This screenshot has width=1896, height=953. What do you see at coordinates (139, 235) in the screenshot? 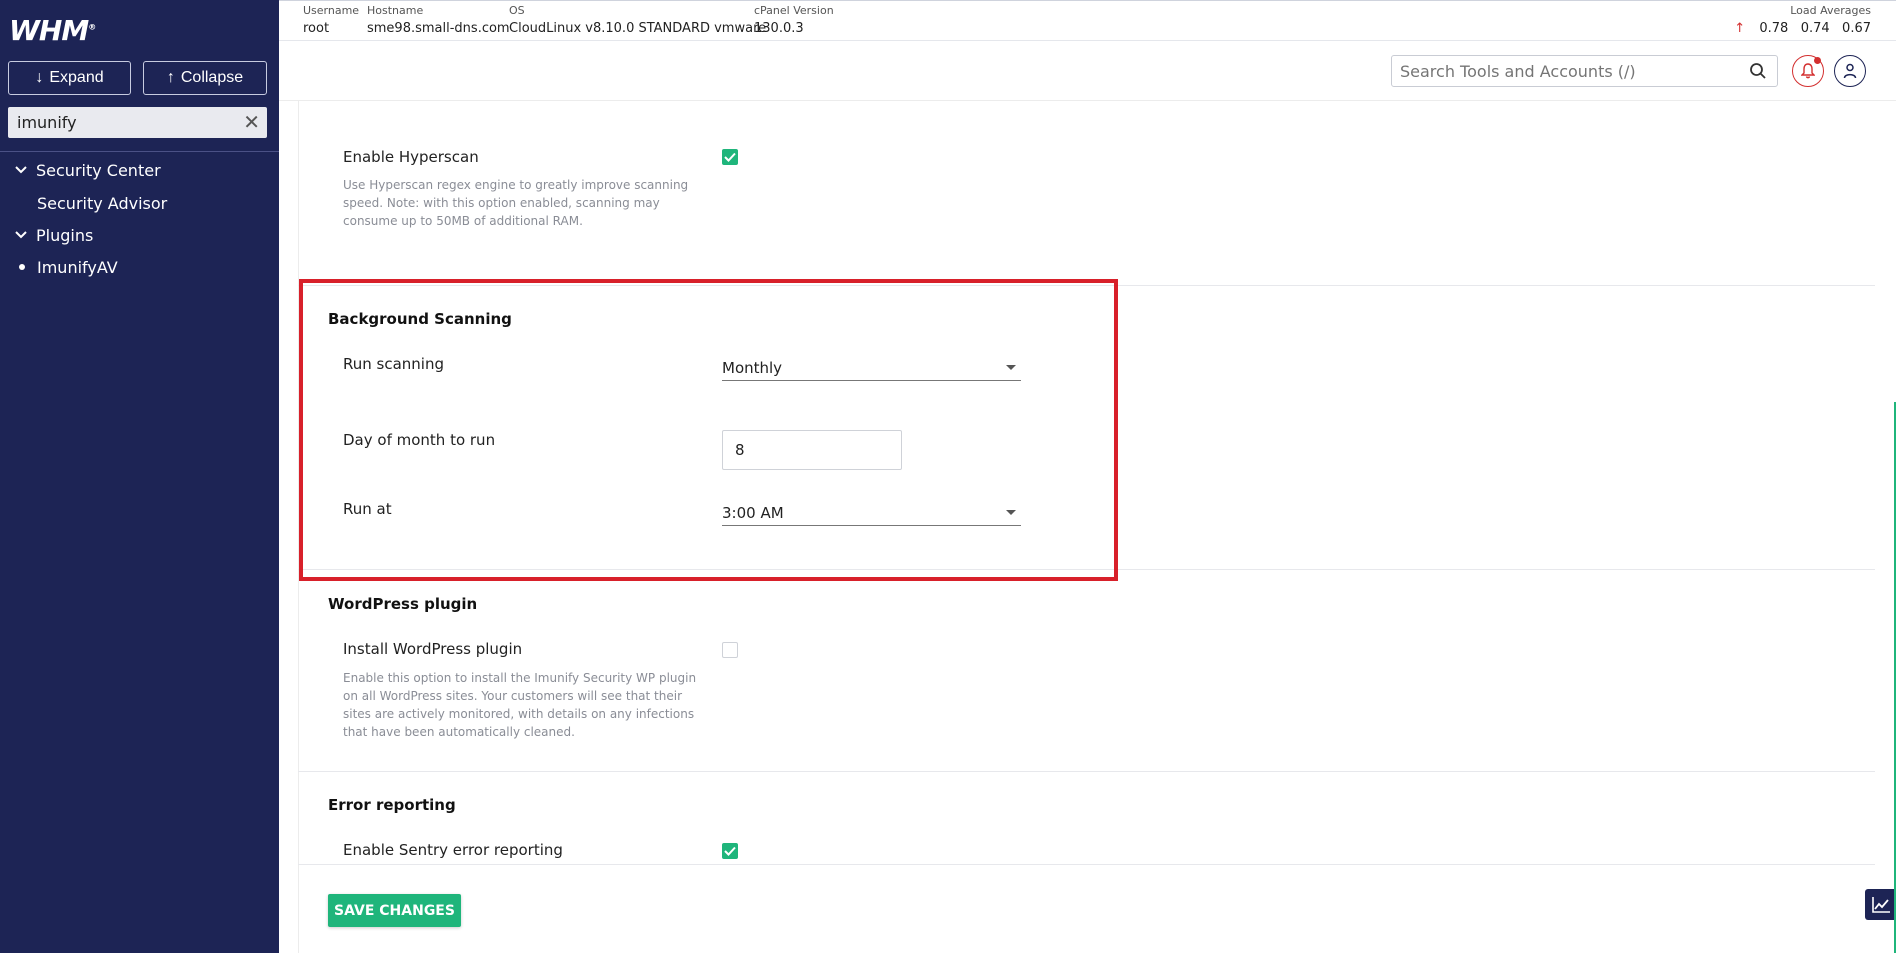
I see `sidebar-item-plugins: Plugins` at bounding box center [139, 235].